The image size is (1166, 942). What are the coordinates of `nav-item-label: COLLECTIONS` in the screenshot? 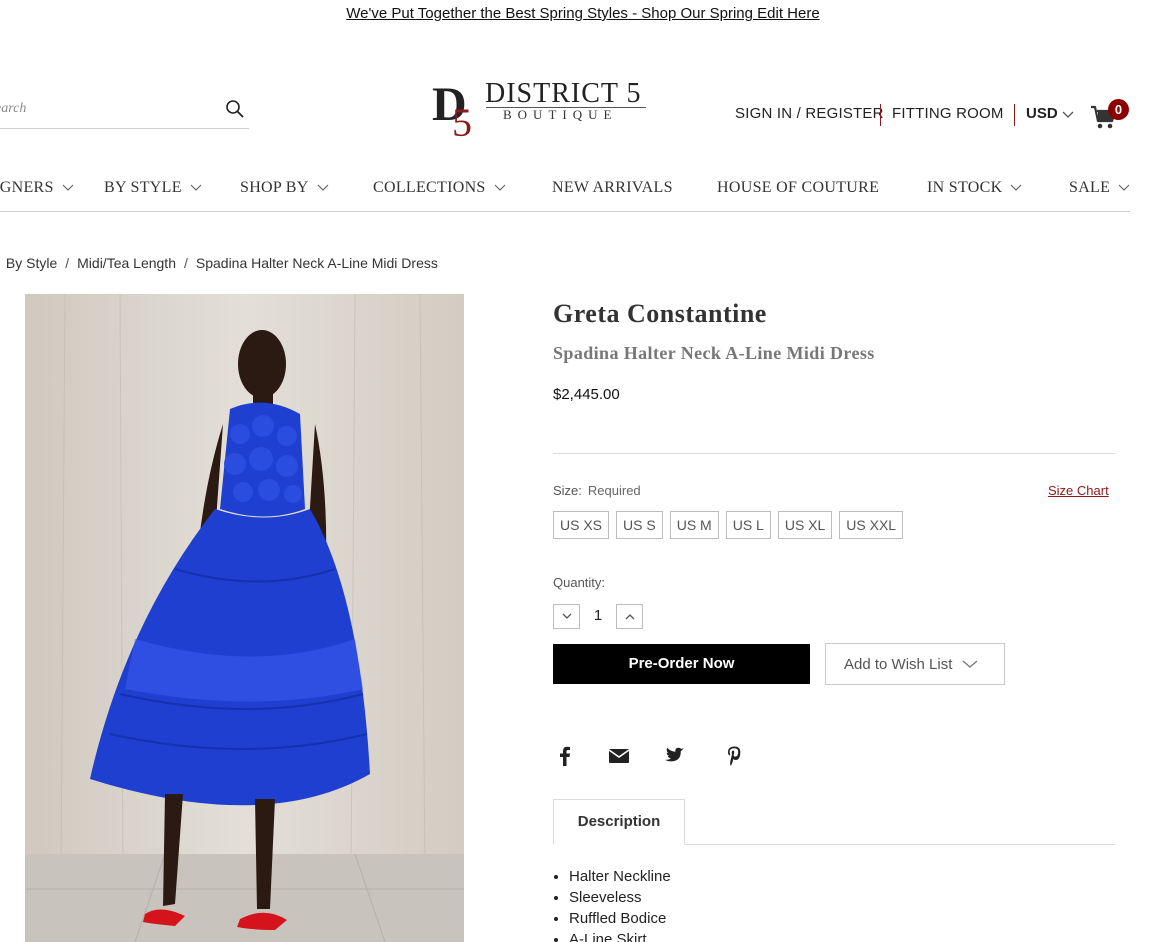 It's located at (429, 187).